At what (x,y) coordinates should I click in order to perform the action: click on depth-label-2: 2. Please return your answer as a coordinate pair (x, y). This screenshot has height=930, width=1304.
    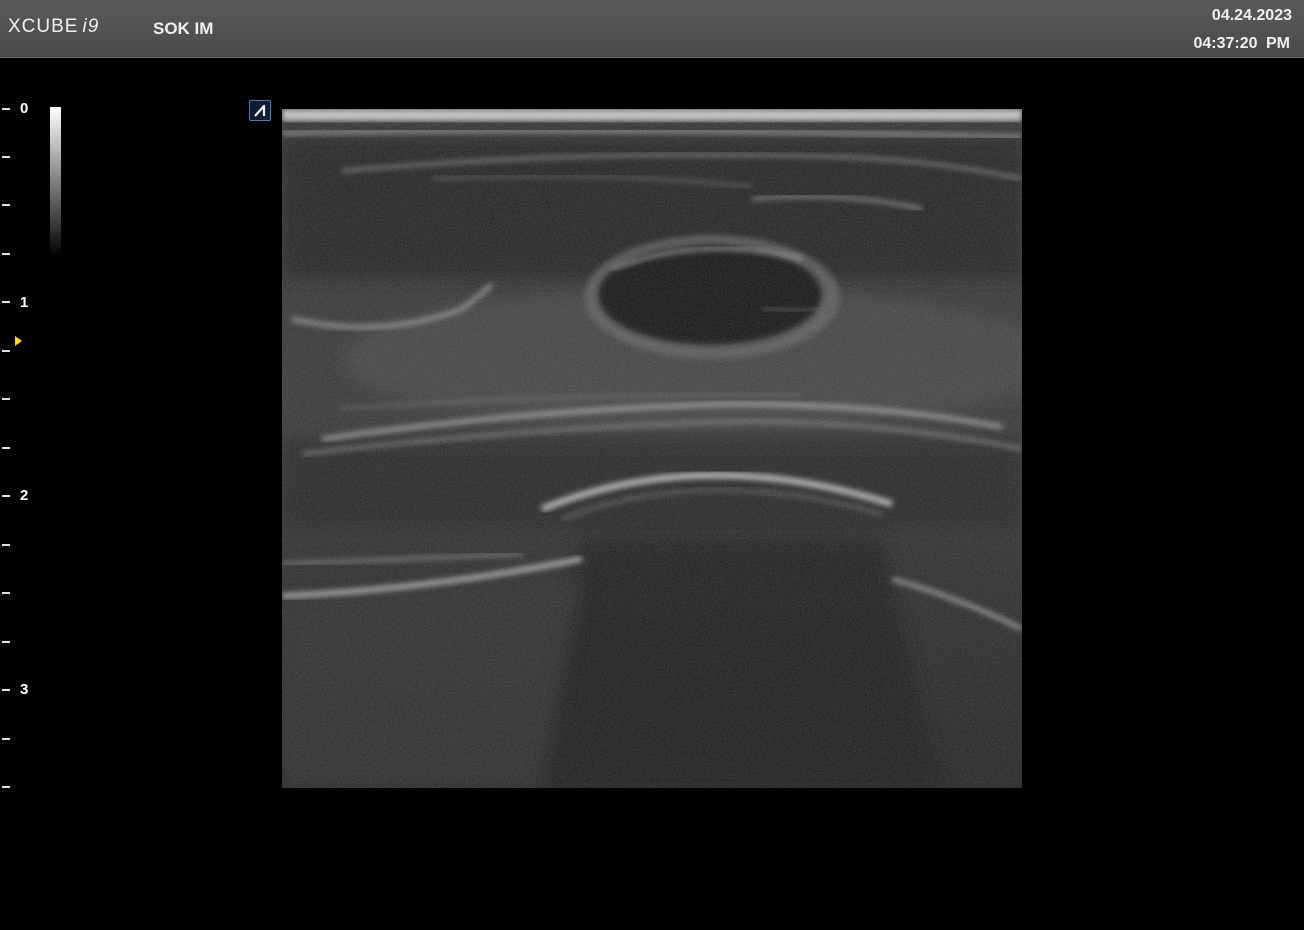
    Looking at the image, I should click on (24, 495).